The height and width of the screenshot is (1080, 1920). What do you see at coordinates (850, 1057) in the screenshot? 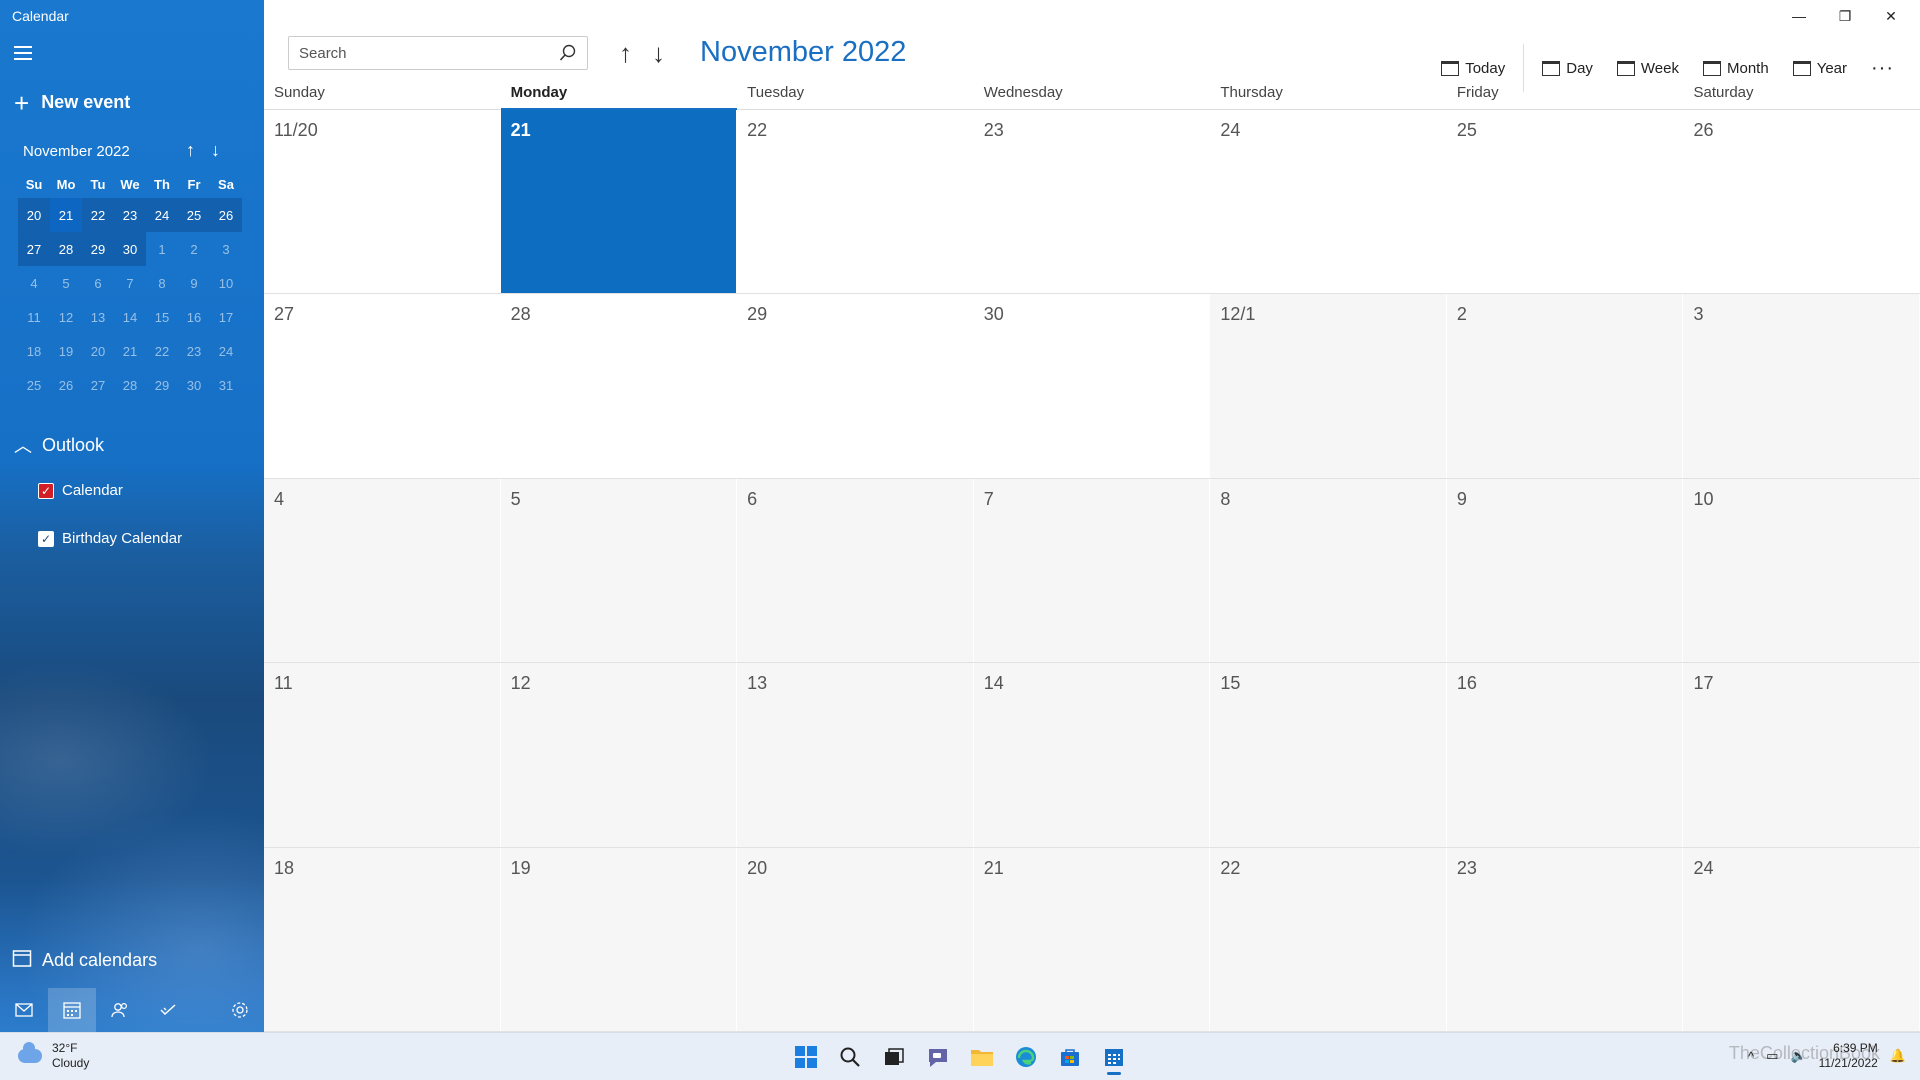
I see `search-icon` at bounding box center [850, 1057].